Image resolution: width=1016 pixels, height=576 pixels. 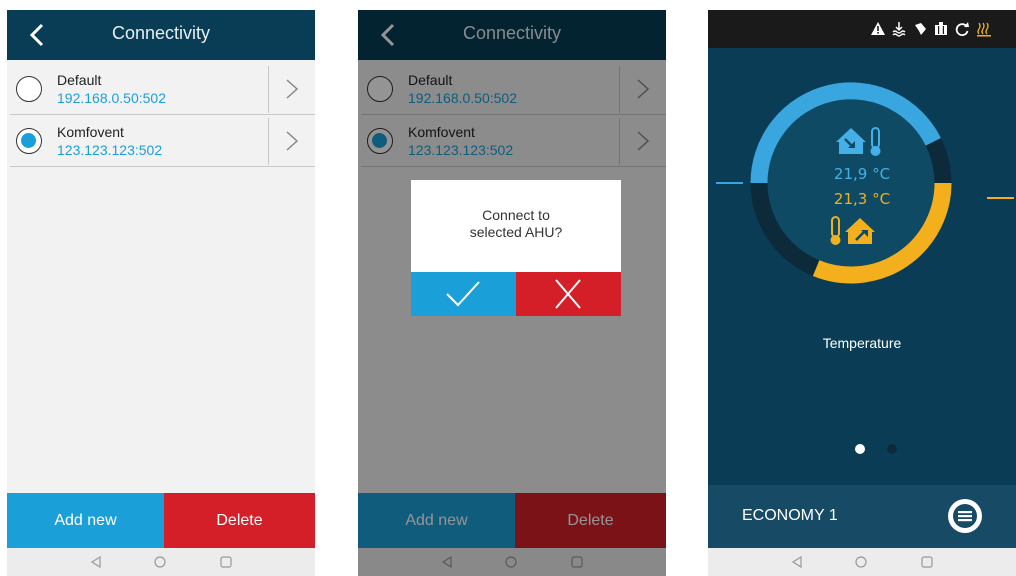 What do you see at coordinates (860, 449) in the screenshot?
I see `page-dot-active` at bounding box center [860, 449].